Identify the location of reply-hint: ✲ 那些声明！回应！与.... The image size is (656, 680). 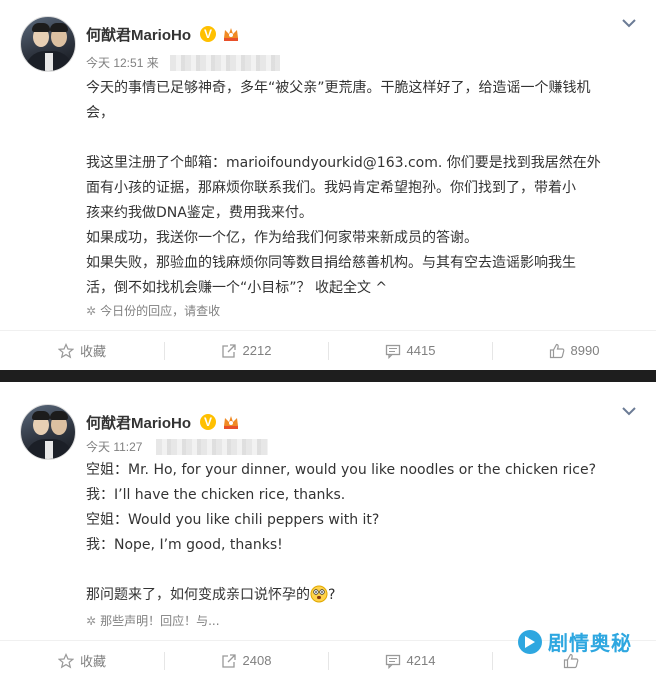
(153, 620).